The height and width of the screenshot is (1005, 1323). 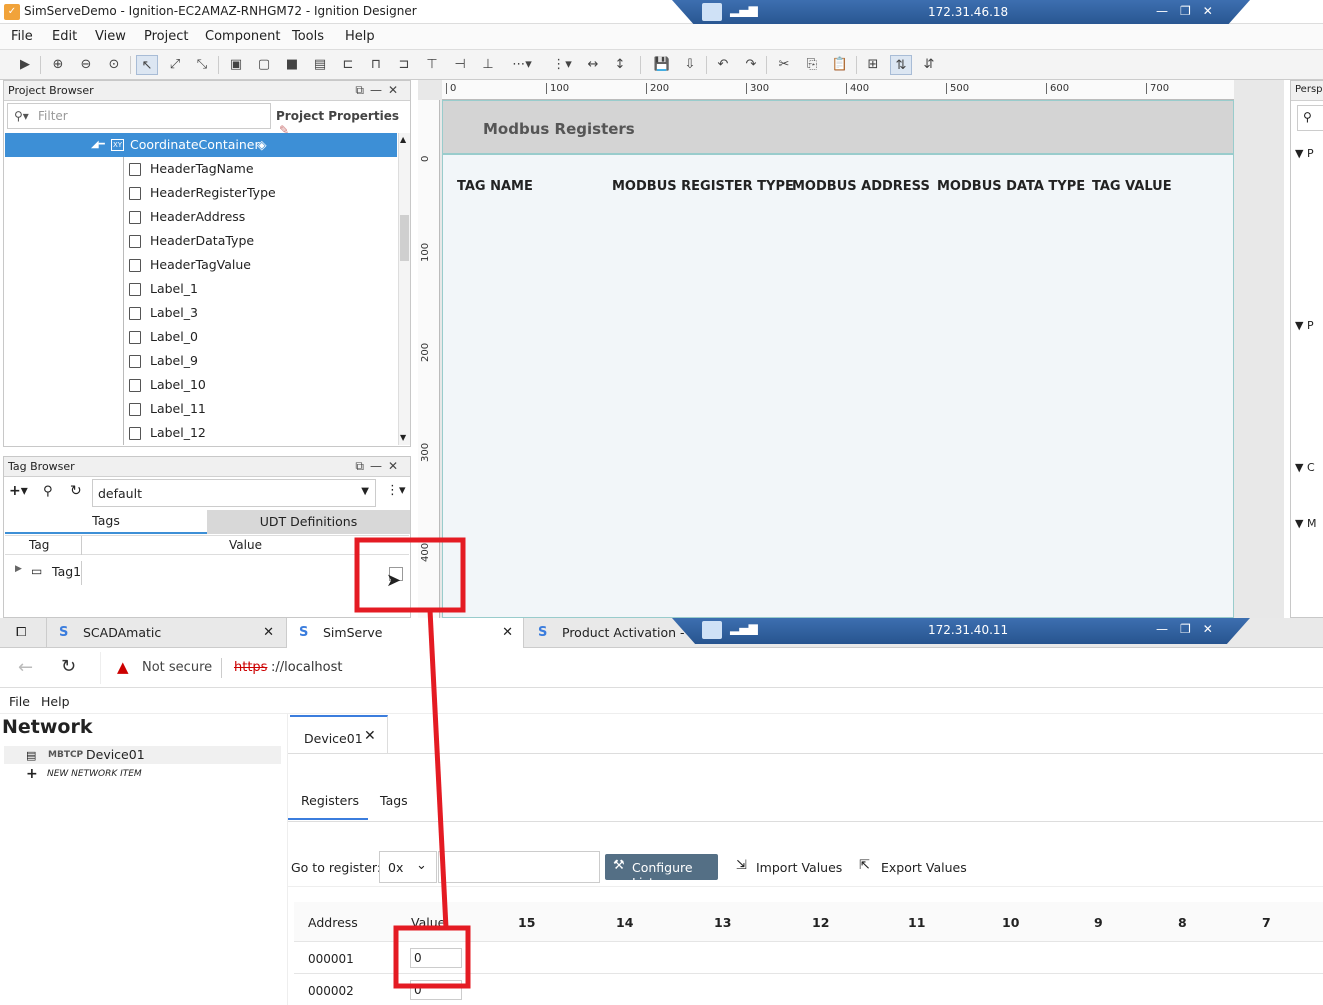 What do you see at coordinates (410, 575) in the screenshot?
I see `annotation-box-tag-value` at bounding box center [410, 575].